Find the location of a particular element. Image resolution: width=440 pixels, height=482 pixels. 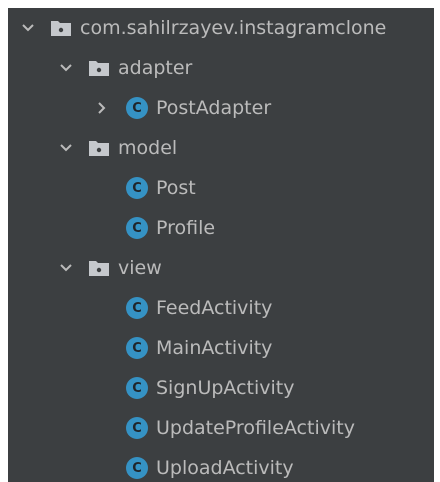

tree-node-label: FeedActivity is located at coordinates (214, 308).